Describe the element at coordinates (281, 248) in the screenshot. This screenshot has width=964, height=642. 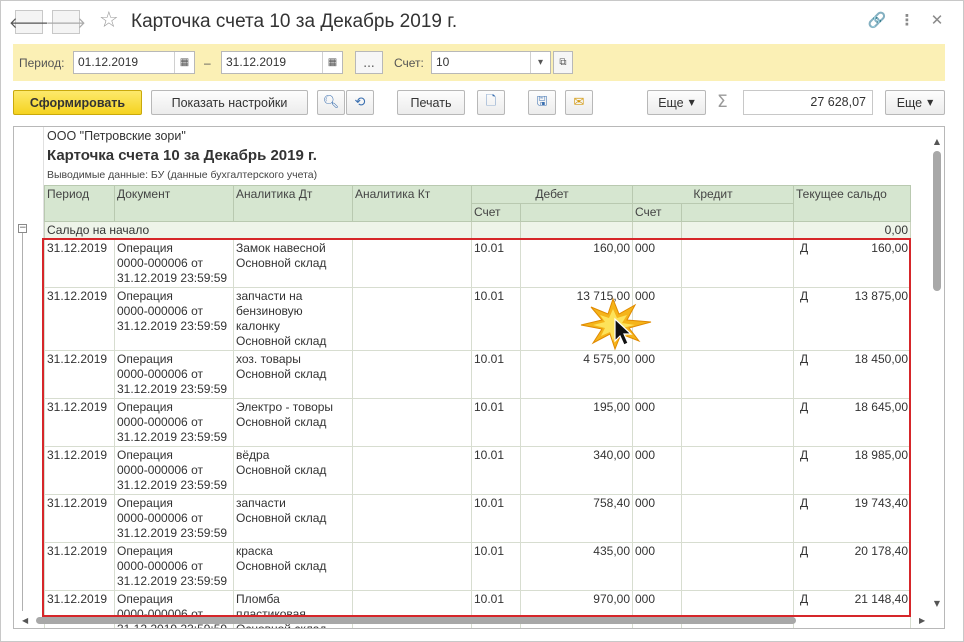
I see `cell-analytics-dt-line: Замок навесной` at that location.